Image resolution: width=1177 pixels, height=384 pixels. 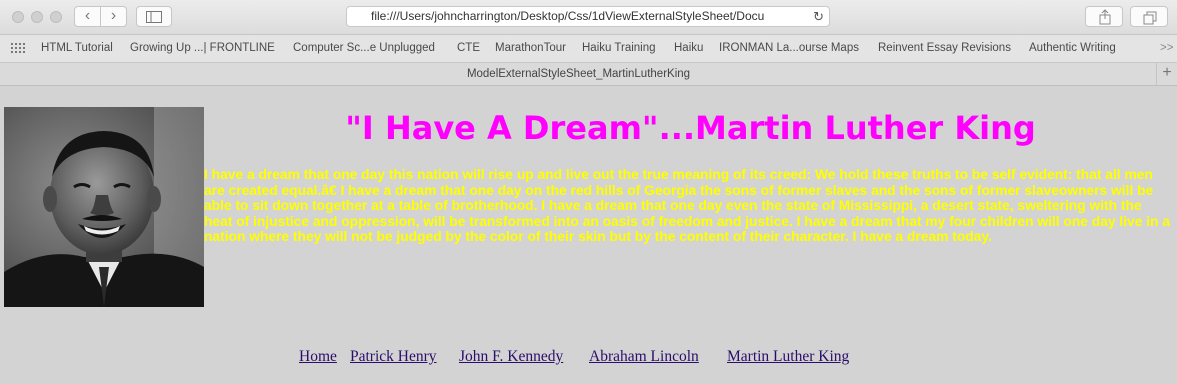 What do you see at coordinates (1166, 74) in the screenshot?
I see `new-tab-button: +` at bounding box center [1166, 74].